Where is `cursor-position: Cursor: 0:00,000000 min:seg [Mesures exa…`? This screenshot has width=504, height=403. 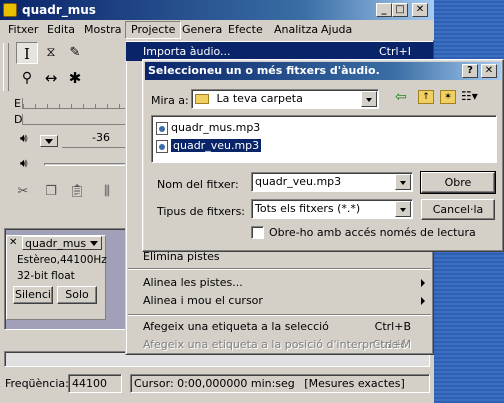
cursor-position: Cursor: 0:00,000000 min:seg [Mesures exa… is located at coordinates (280, 383).